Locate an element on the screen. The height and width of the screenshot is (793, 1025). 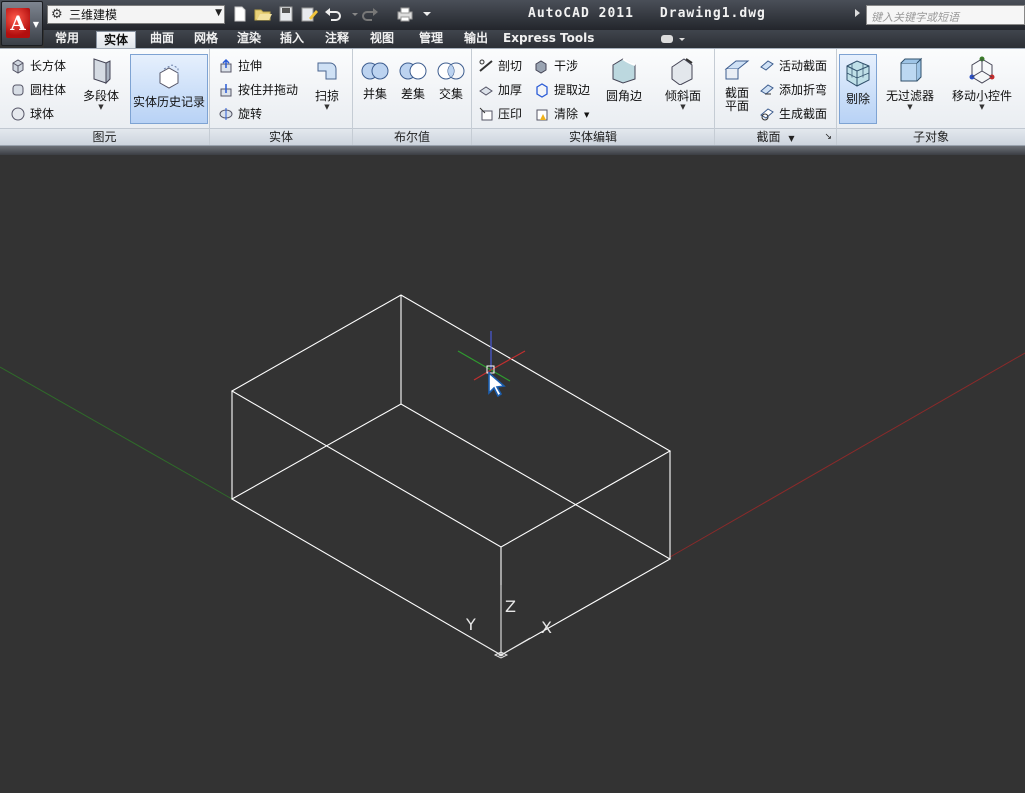
ucs-icon is located at coordinates (500, 622).